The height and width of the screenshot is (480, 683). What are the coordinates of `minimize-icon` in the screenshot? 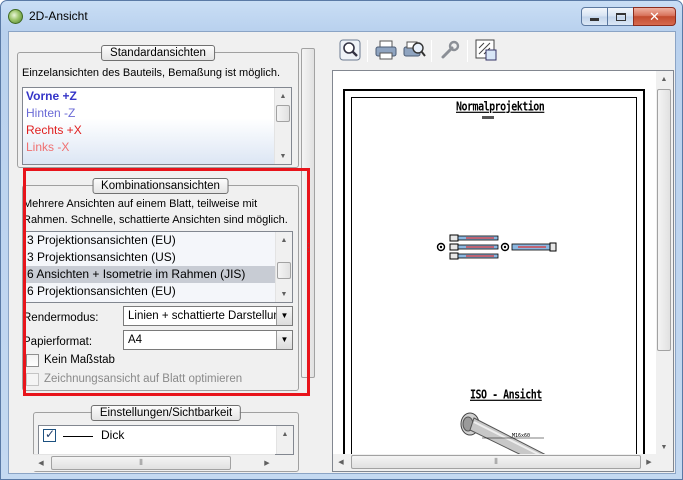 It's located at (594, 19).